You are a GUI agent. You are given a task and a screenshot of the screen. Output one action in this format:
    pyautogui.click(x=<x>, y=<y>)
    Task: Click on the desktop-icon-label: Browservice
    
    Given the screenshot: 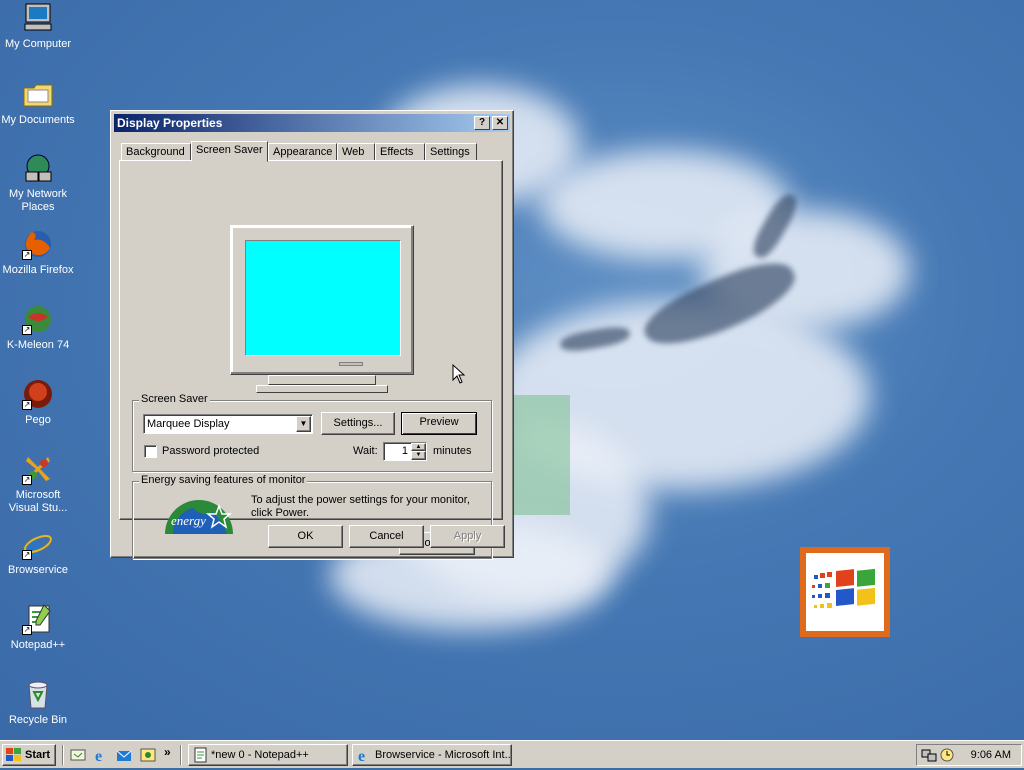 What is the action you would take?
    pyautogui.click(x=38, y=570)
    